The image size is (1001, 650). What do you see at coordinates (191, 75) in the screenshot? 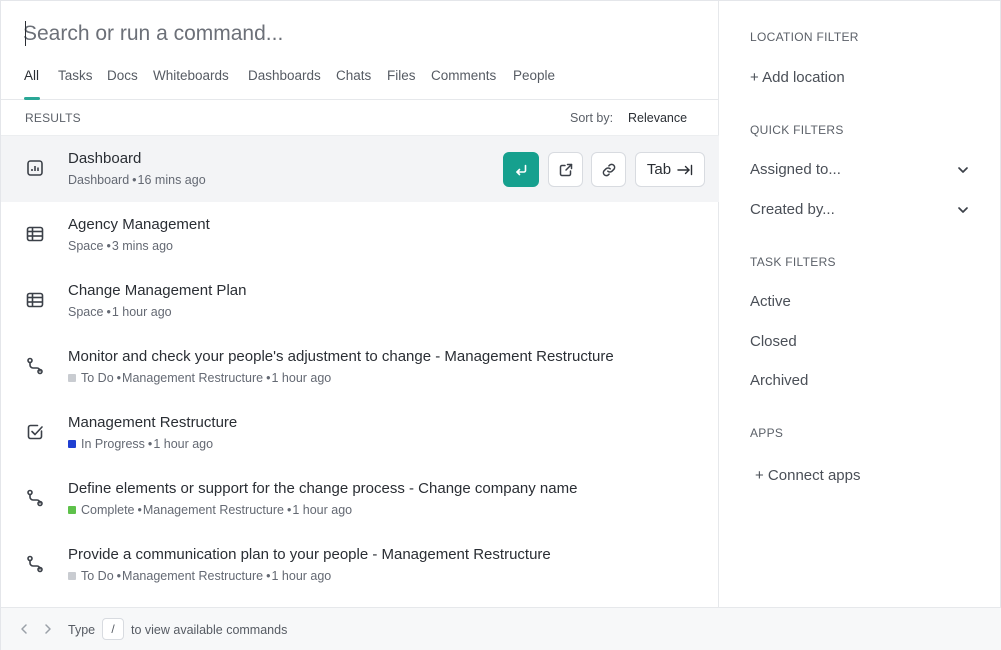
I see `tab-whiteboards: Whiteboards` at bounding box center [191, 75].